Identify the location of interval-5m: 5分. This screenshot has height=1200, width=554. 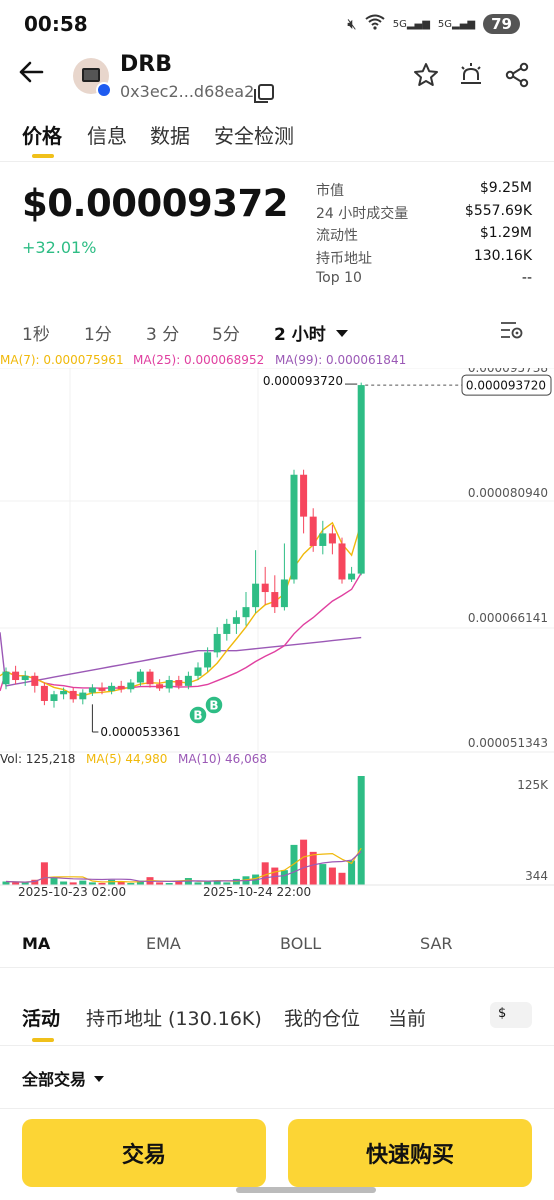
(226, 332).